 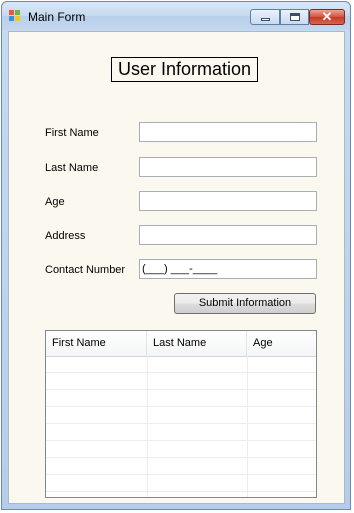 What do you see at coordinates (265, 17) in the screenshot?
I see `minimize-button` at bounding box center [265, 17].